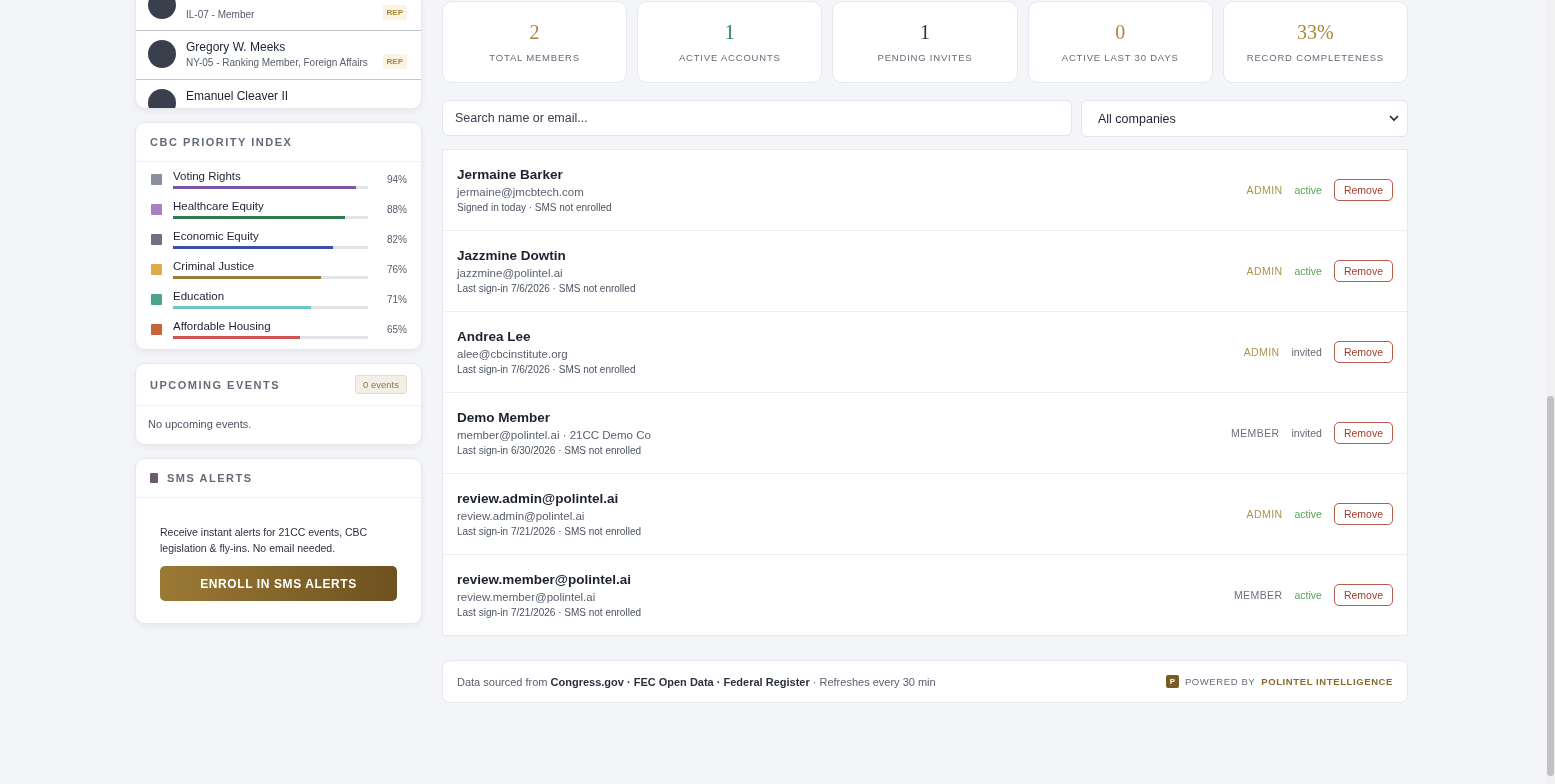 Image resolution: width=1555 pixels, height=784 pixels. What do you see at coordinates (1315, 57) in the screenshot?
I see `stat-label: RECORD COMPLETENESS` at bounding box center [1315, 57].